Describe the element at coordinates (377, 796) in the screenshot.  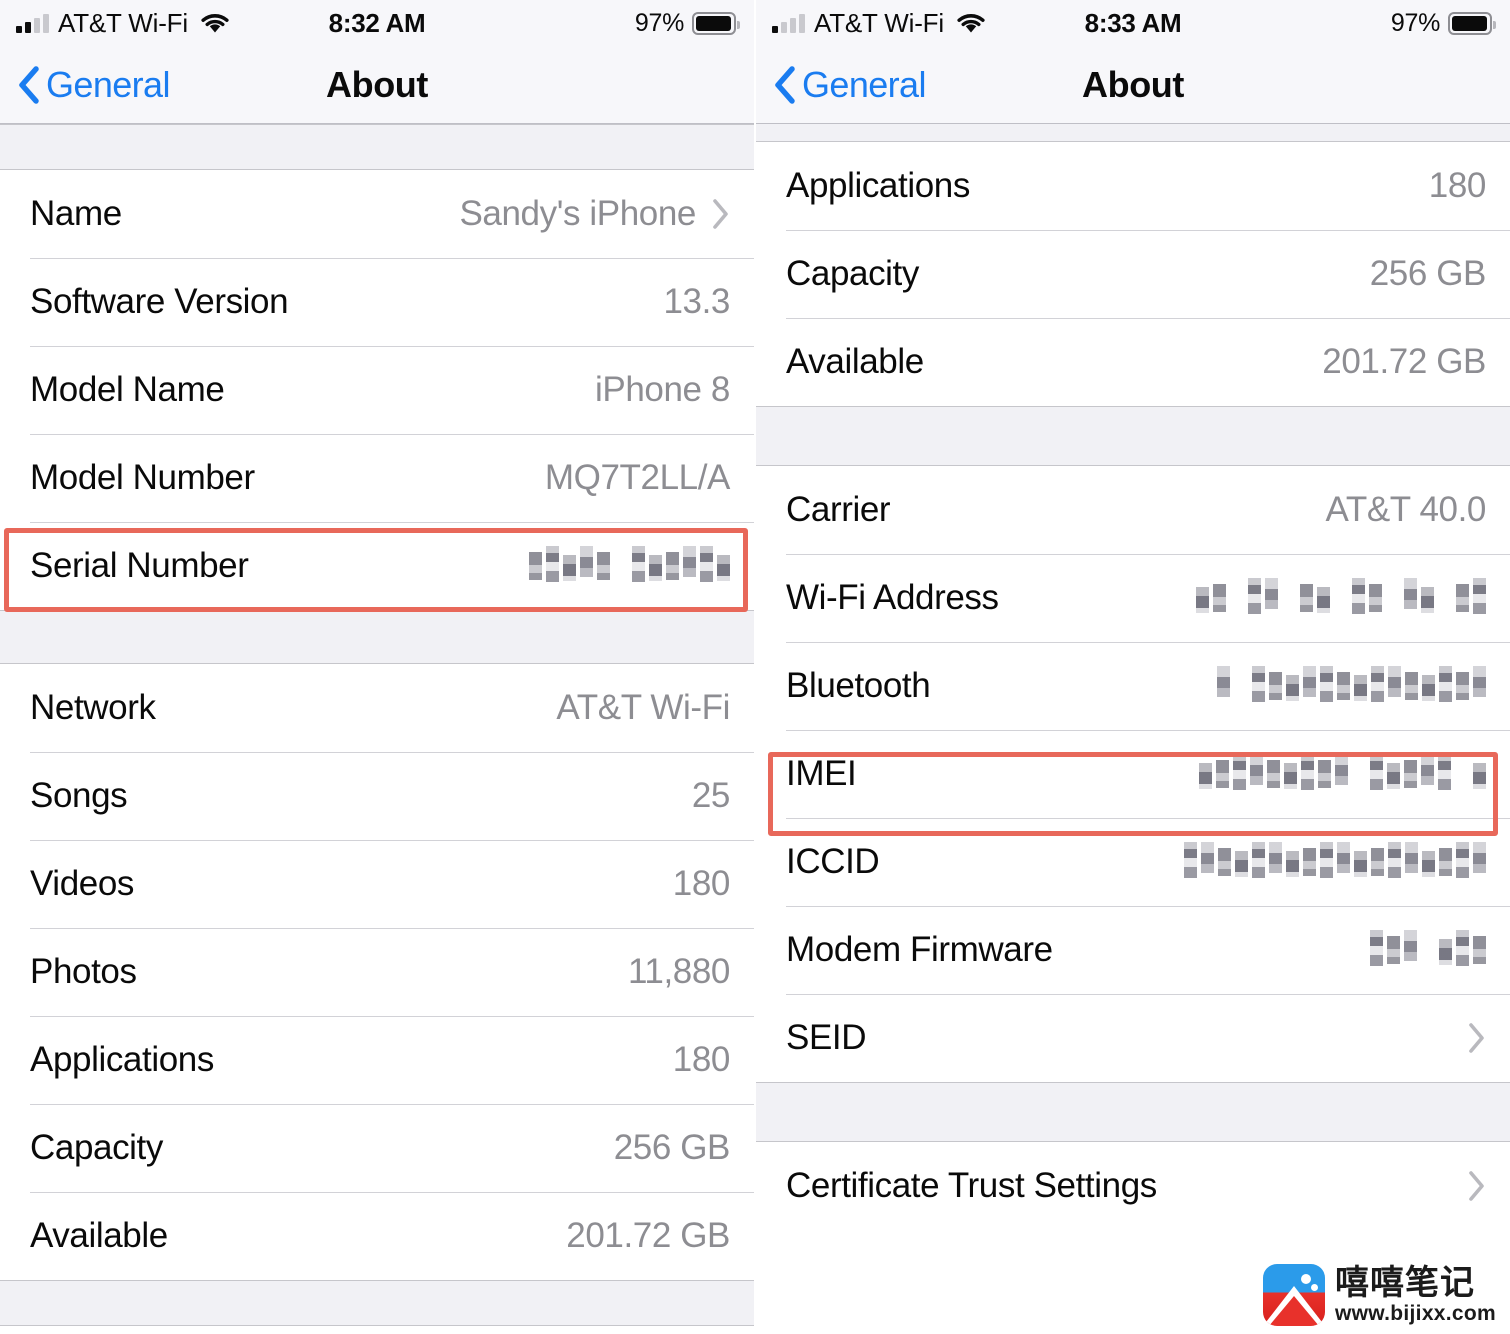
I see `row-songs: Songs 25` at that location.